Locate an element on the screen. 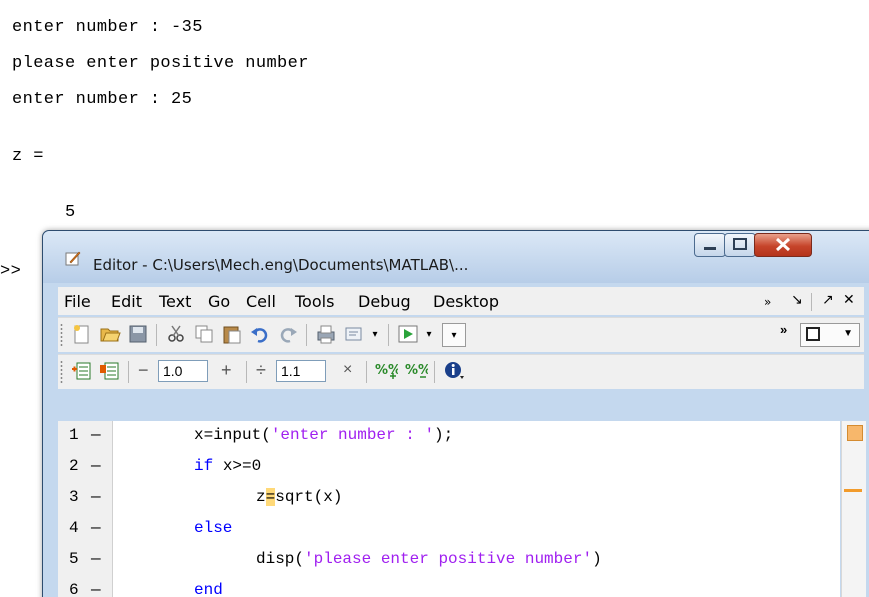 Image resolution: width=869 pixels, height=597 pixels. code-text: end is located at coordinates (208, 589).